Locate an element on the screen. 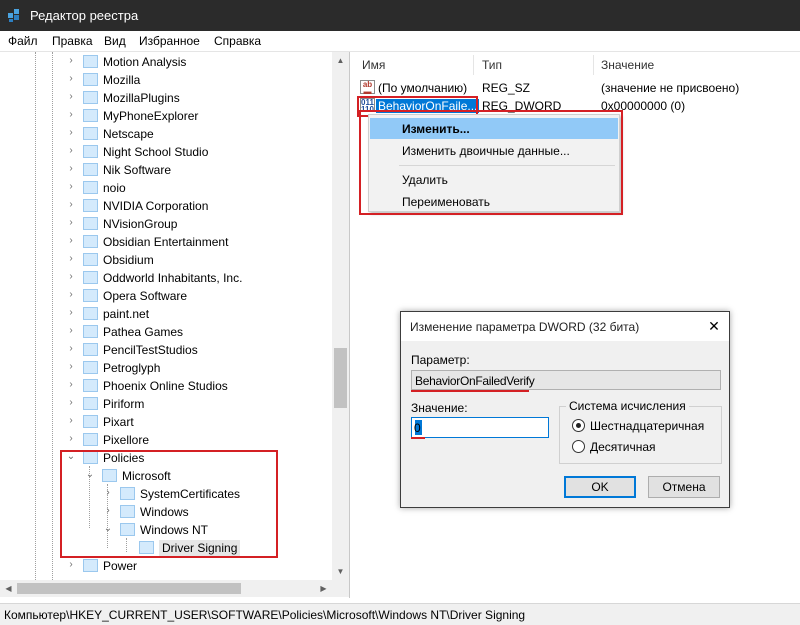 This screenshot has height=625, width=800. tree-item-label: noio is located at coordinates (114, 188).